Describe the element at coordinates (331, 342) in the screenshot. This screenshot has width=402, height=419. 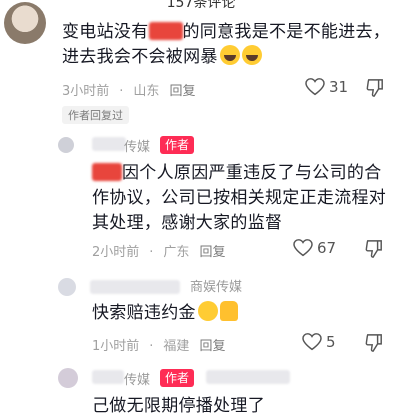
I see `like-count: 5` at that location.